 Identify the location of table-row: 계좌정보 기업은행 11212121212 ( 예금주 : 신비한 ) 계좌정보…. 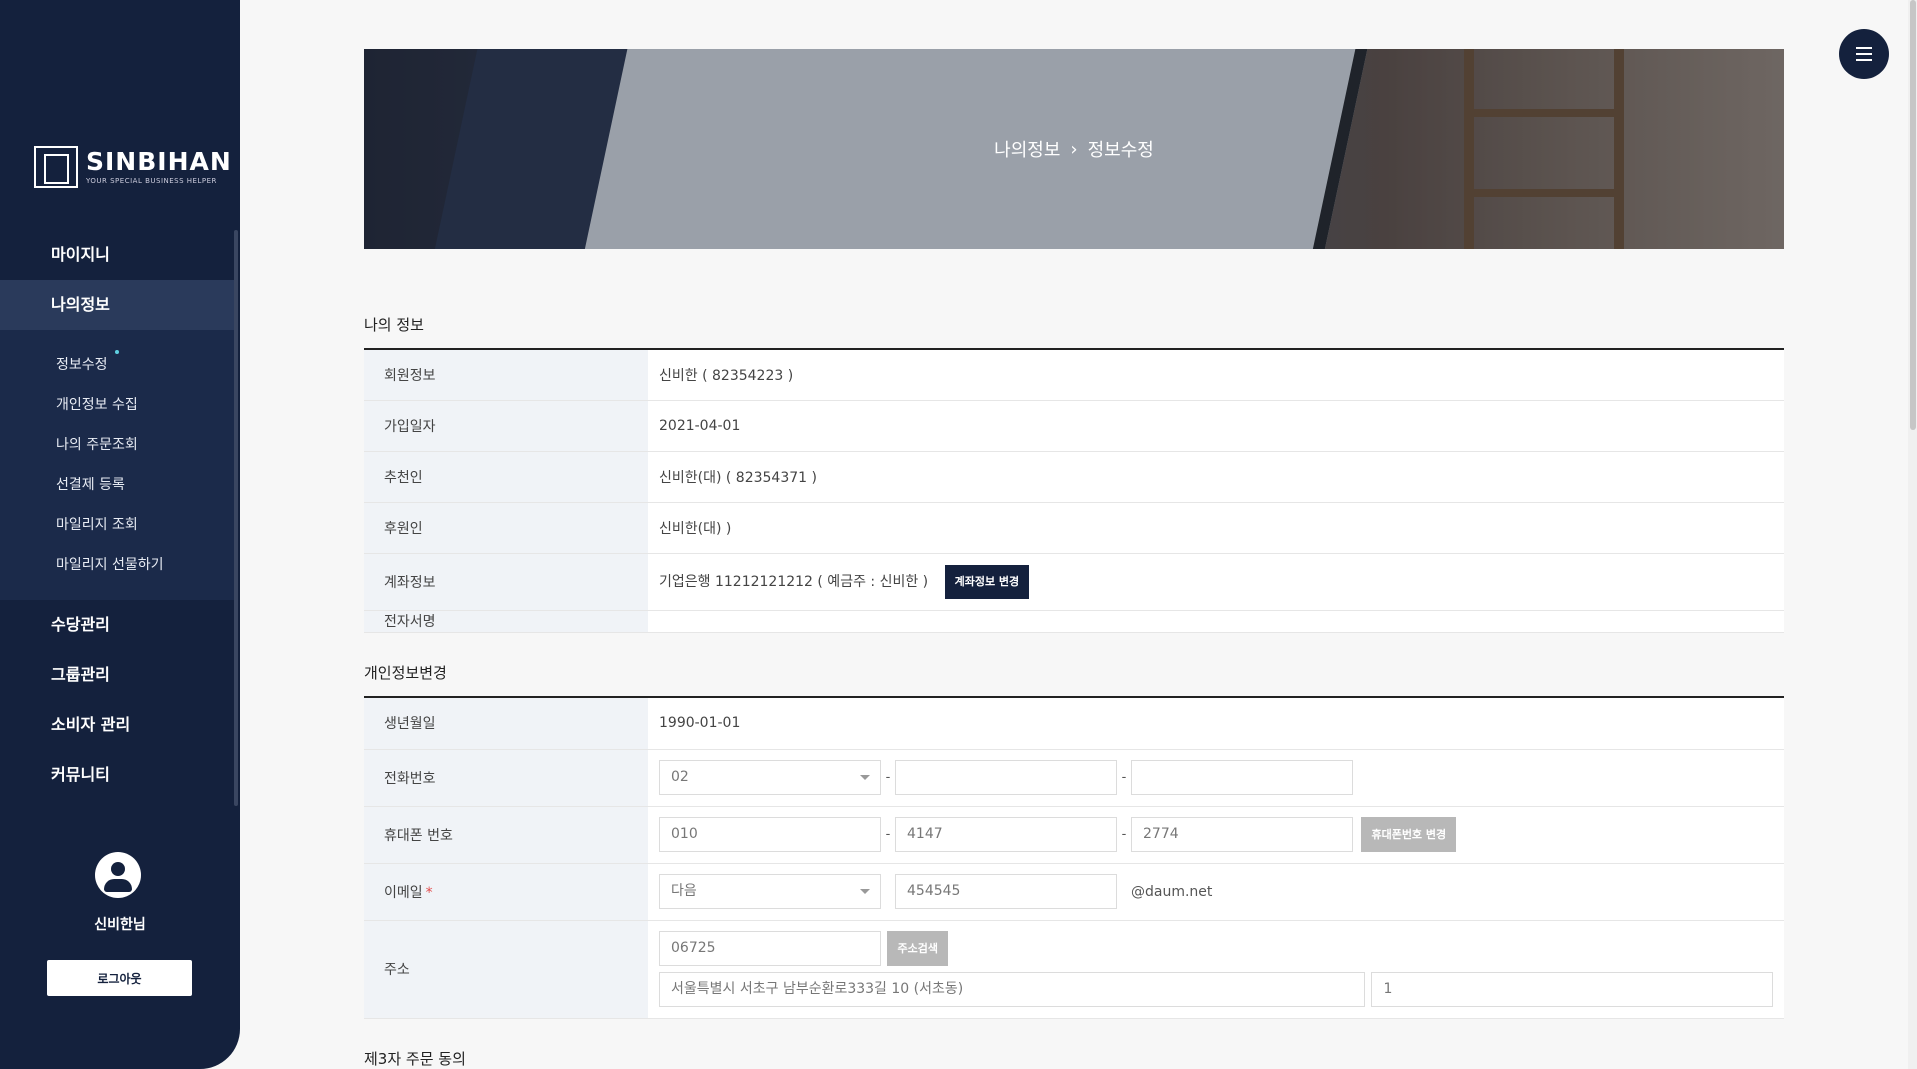
(1074, 582).